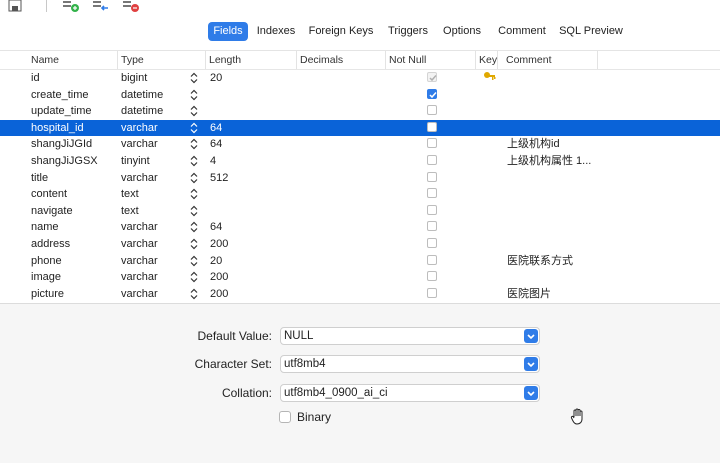  I want to click on field-name-cell: address, so click(73, 244).